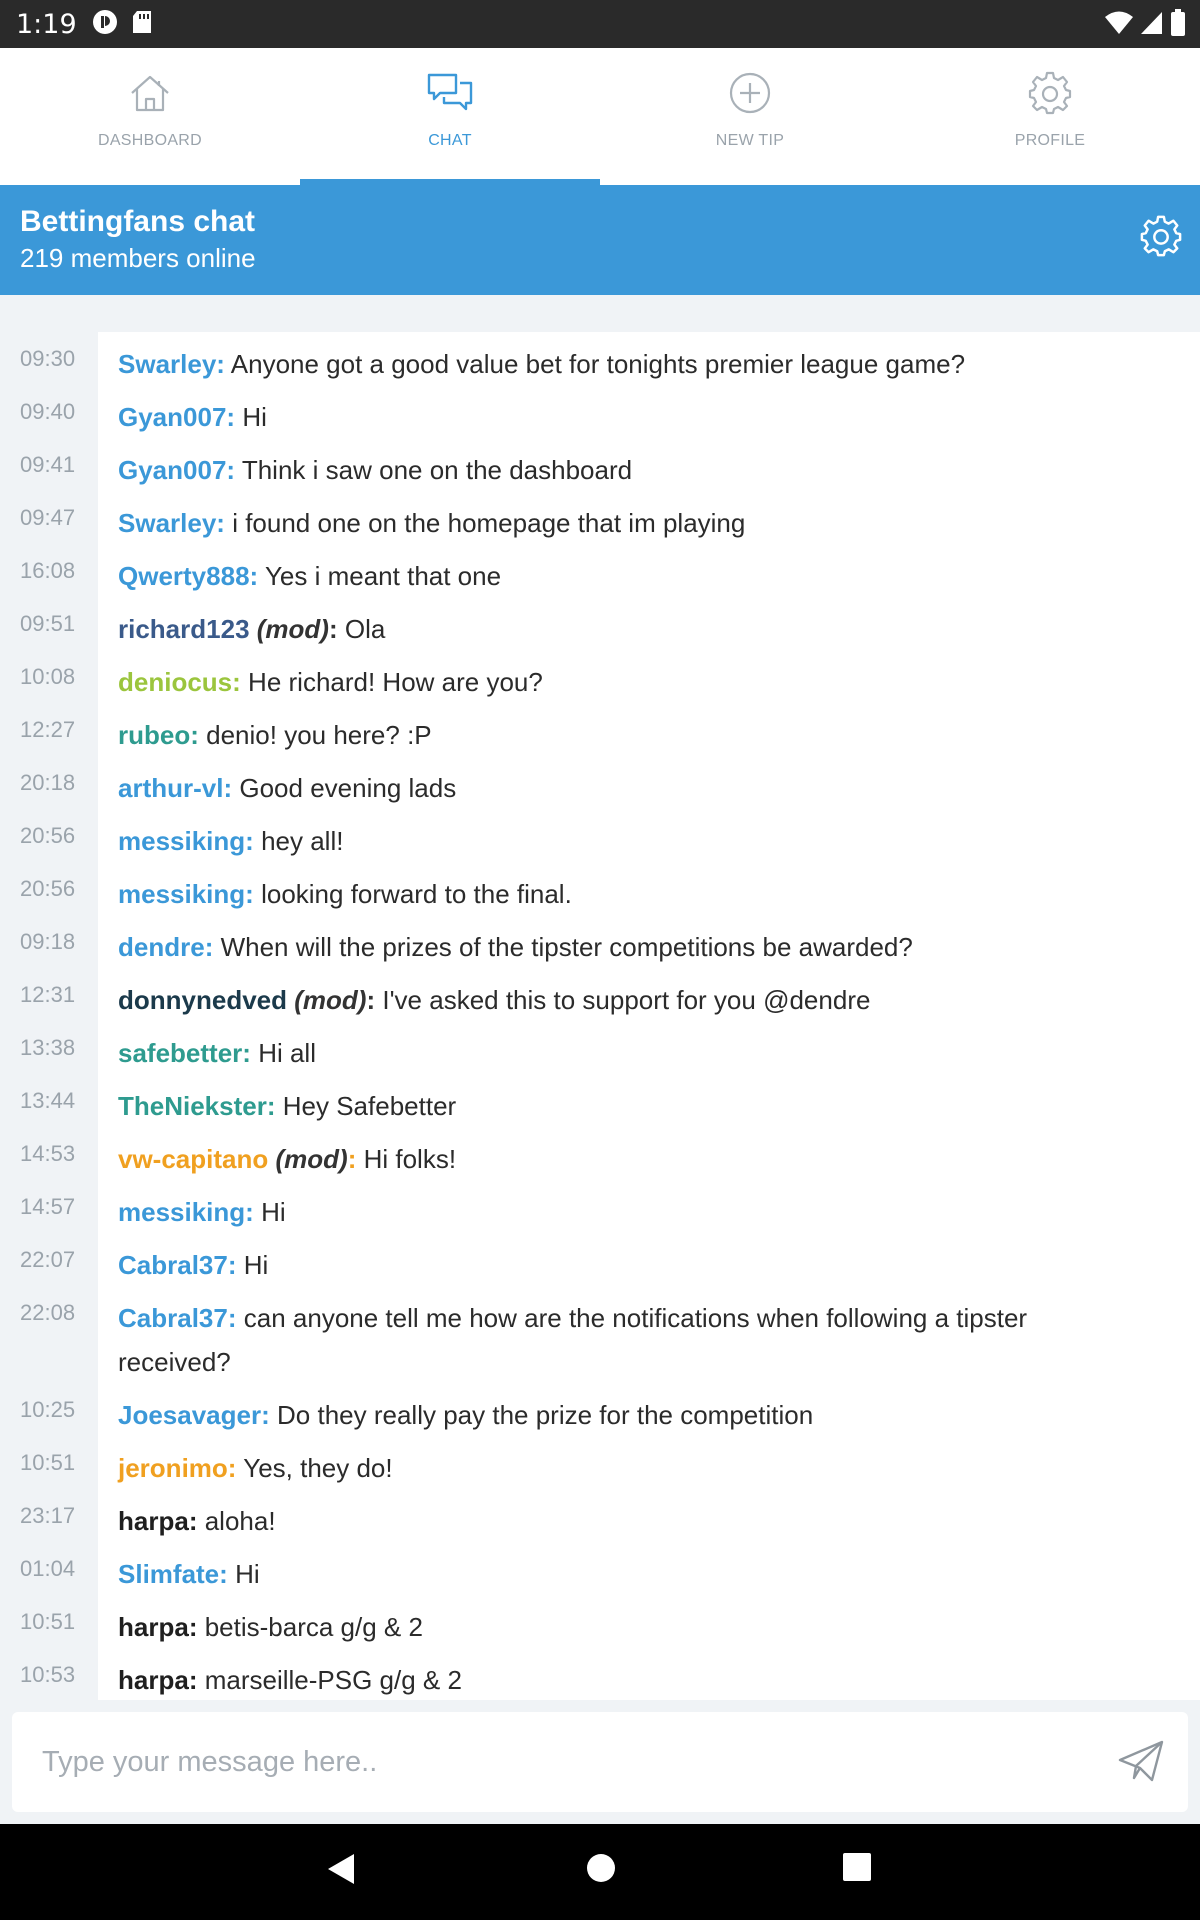  I want to click on home-circle-icon, so click(601, 1870).